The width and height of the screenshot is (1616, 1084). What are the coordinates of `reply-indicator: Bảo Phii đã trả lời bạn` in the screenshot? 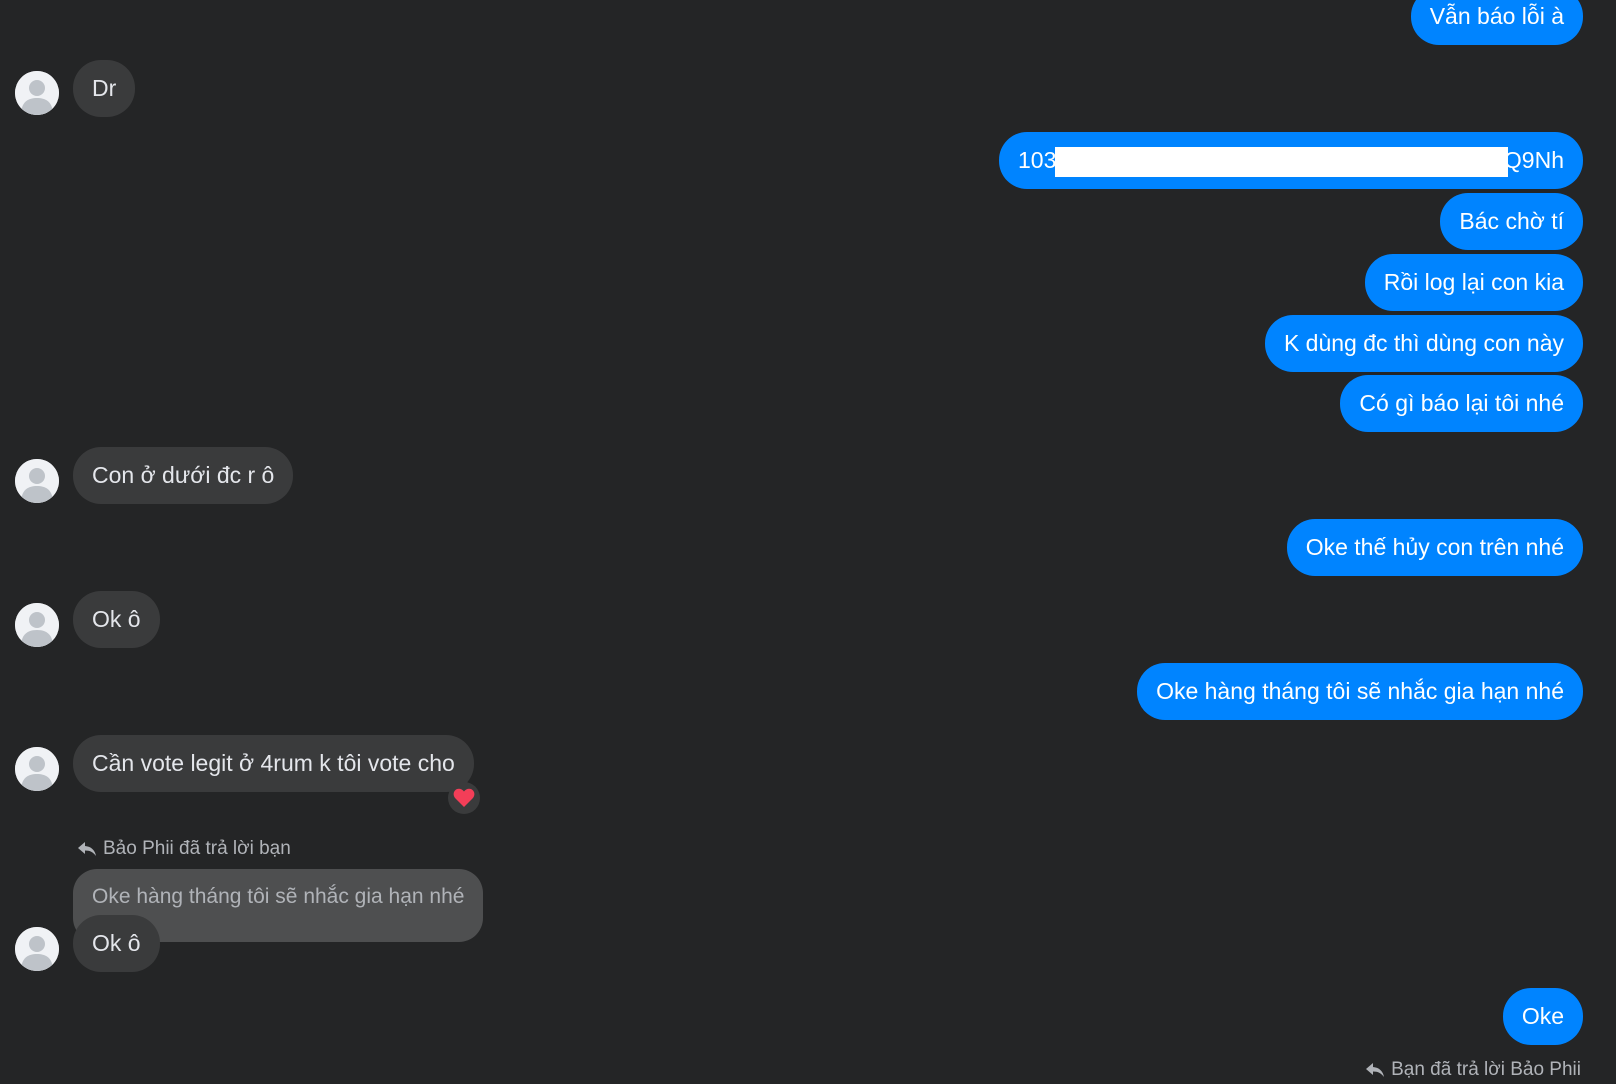 It's located at (184, 849).